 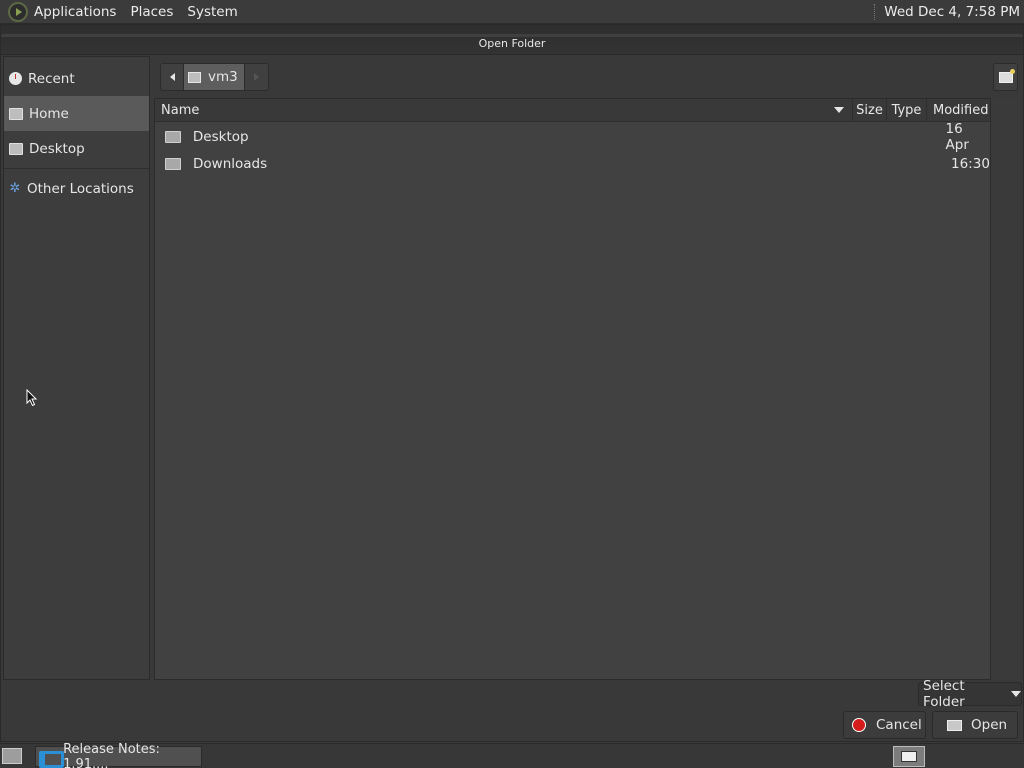 What do you see at coordinates (909, 756) in the screenshot?
I see `workspace-switcher` at bounding box center [909, 756].